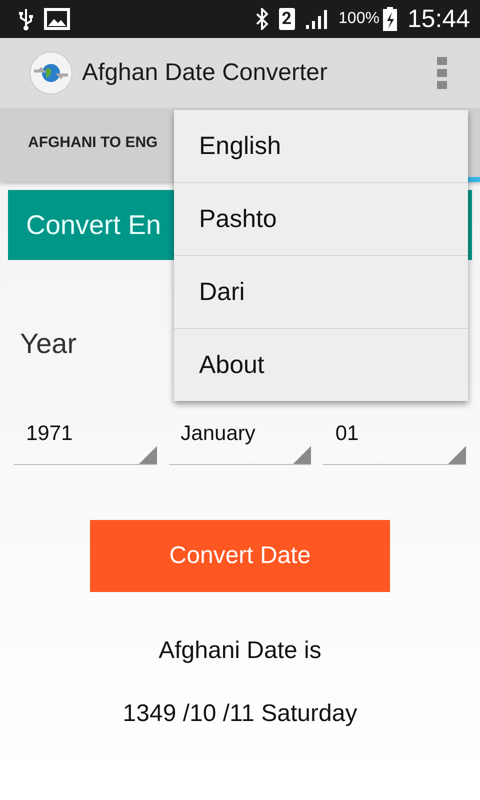 This screenshot has height=800, width=480. Describe the element at coordinates (321, 365) in the screenshot. I see `menu-item: About` at that location.